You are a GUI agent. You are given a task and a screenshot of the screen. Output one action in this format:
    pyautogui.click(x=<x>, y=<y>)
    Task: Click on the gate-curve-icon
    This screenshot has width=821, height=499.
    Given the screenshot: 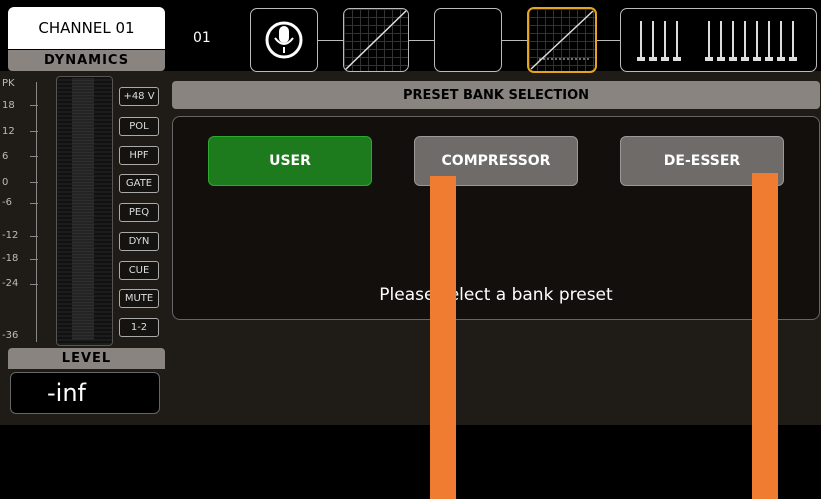 What is the action you would take?
    pyautogui.click(x=376, y=40)
    